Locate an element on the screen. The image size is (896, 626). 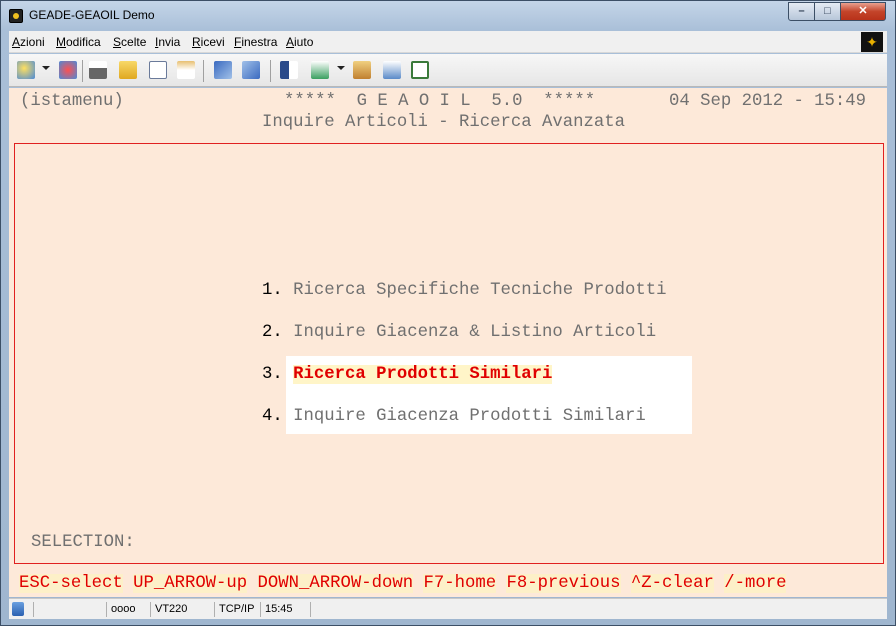
date-time: 04 Sep 2012 - 15:49 is located at coordinates (768, 101).